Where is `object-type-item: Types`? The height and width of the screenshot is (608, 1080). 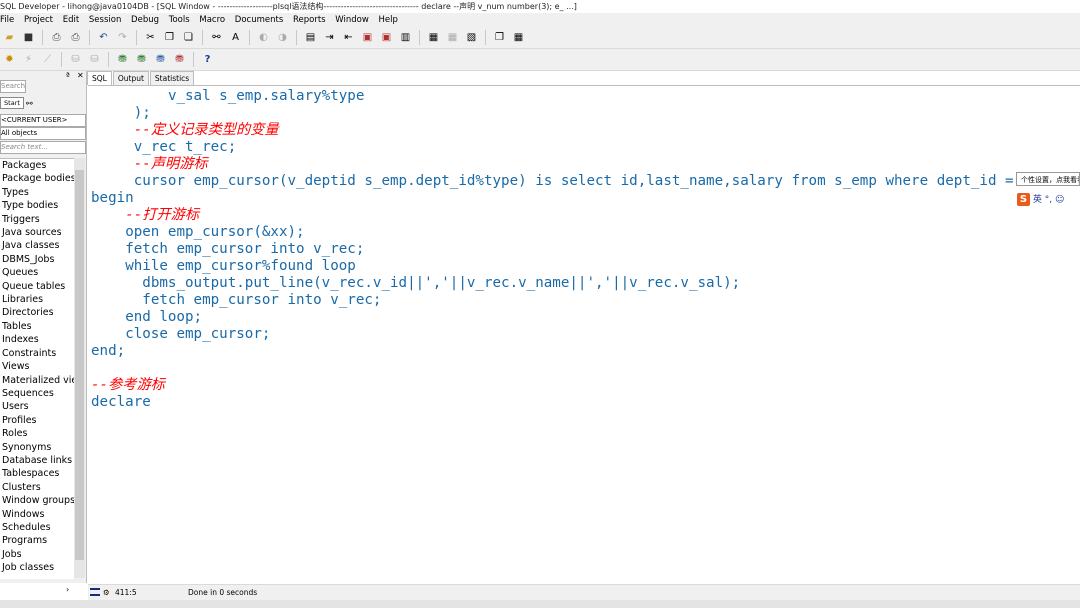 object-type-item: Types is located at coordinates (37, 192).